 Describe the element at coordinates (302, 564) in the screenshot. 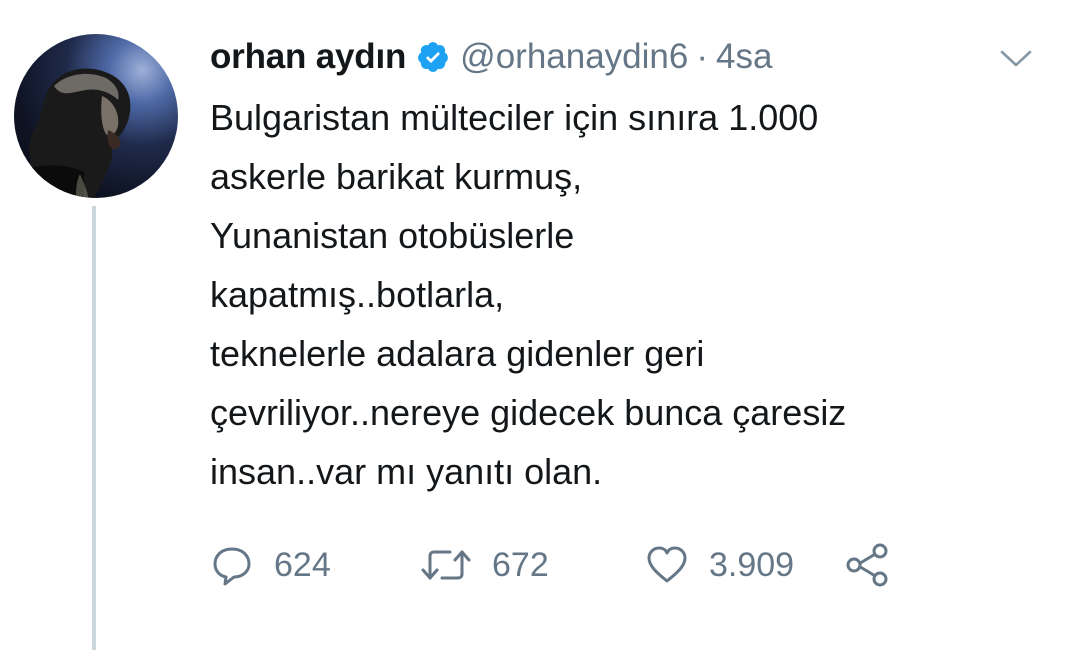

I see `reply-count: 624` at that location.